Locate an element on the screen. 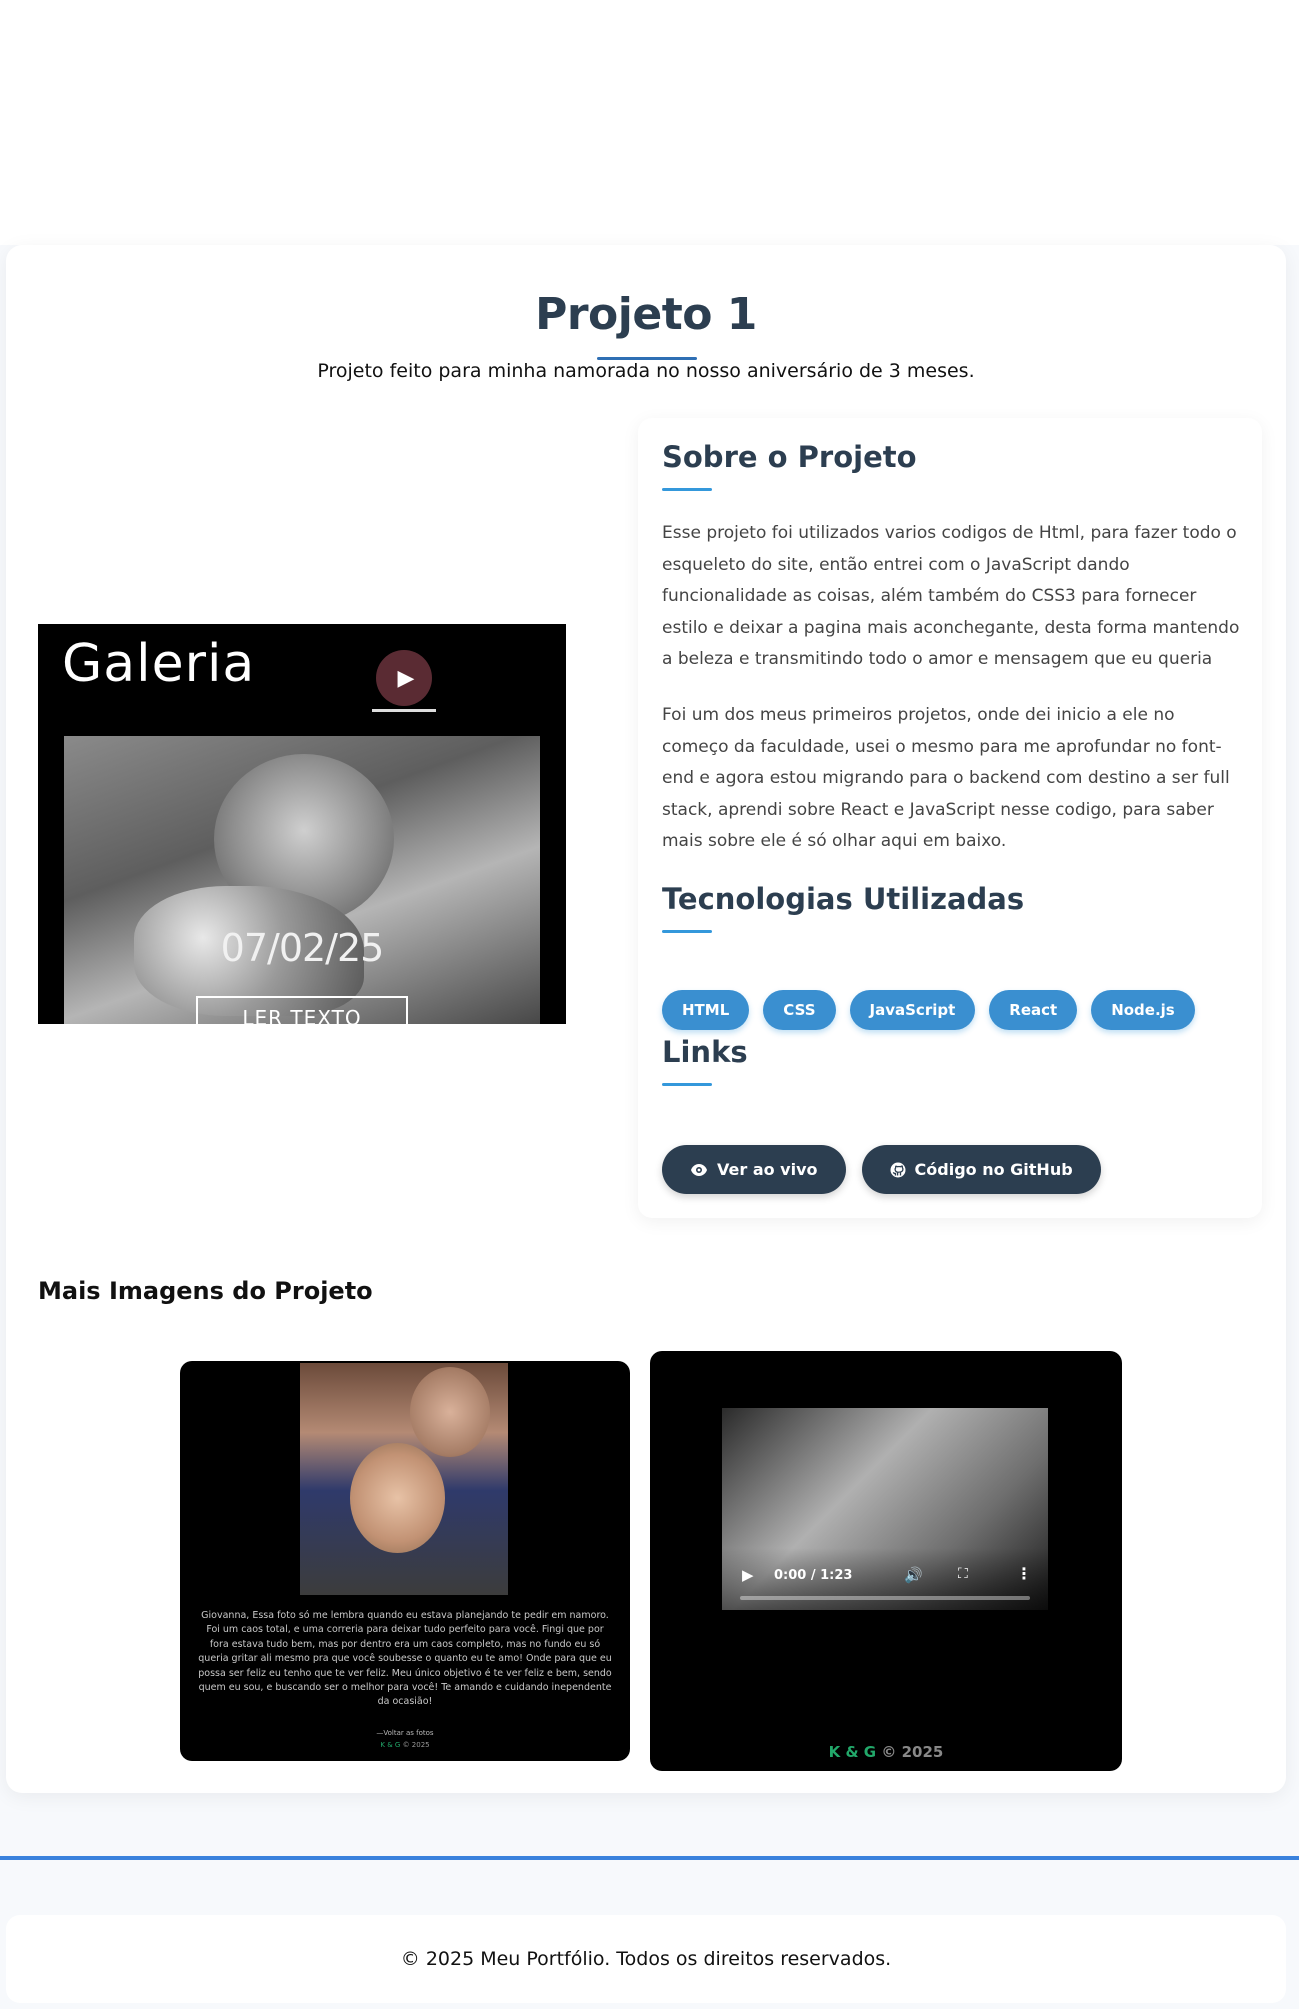 The height and width of the screenshot is (2009, 1299). eye-icon is located at coordinates (699, 1169).